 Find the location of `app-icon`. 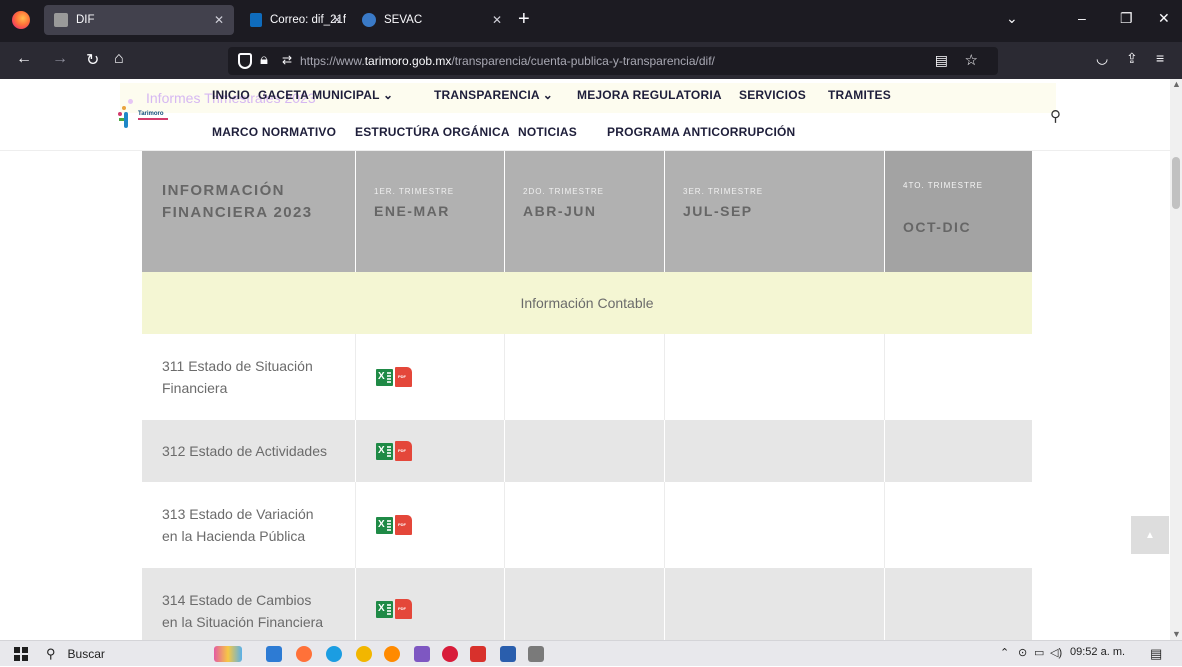

app-icon is located at coordinates (536, 654).